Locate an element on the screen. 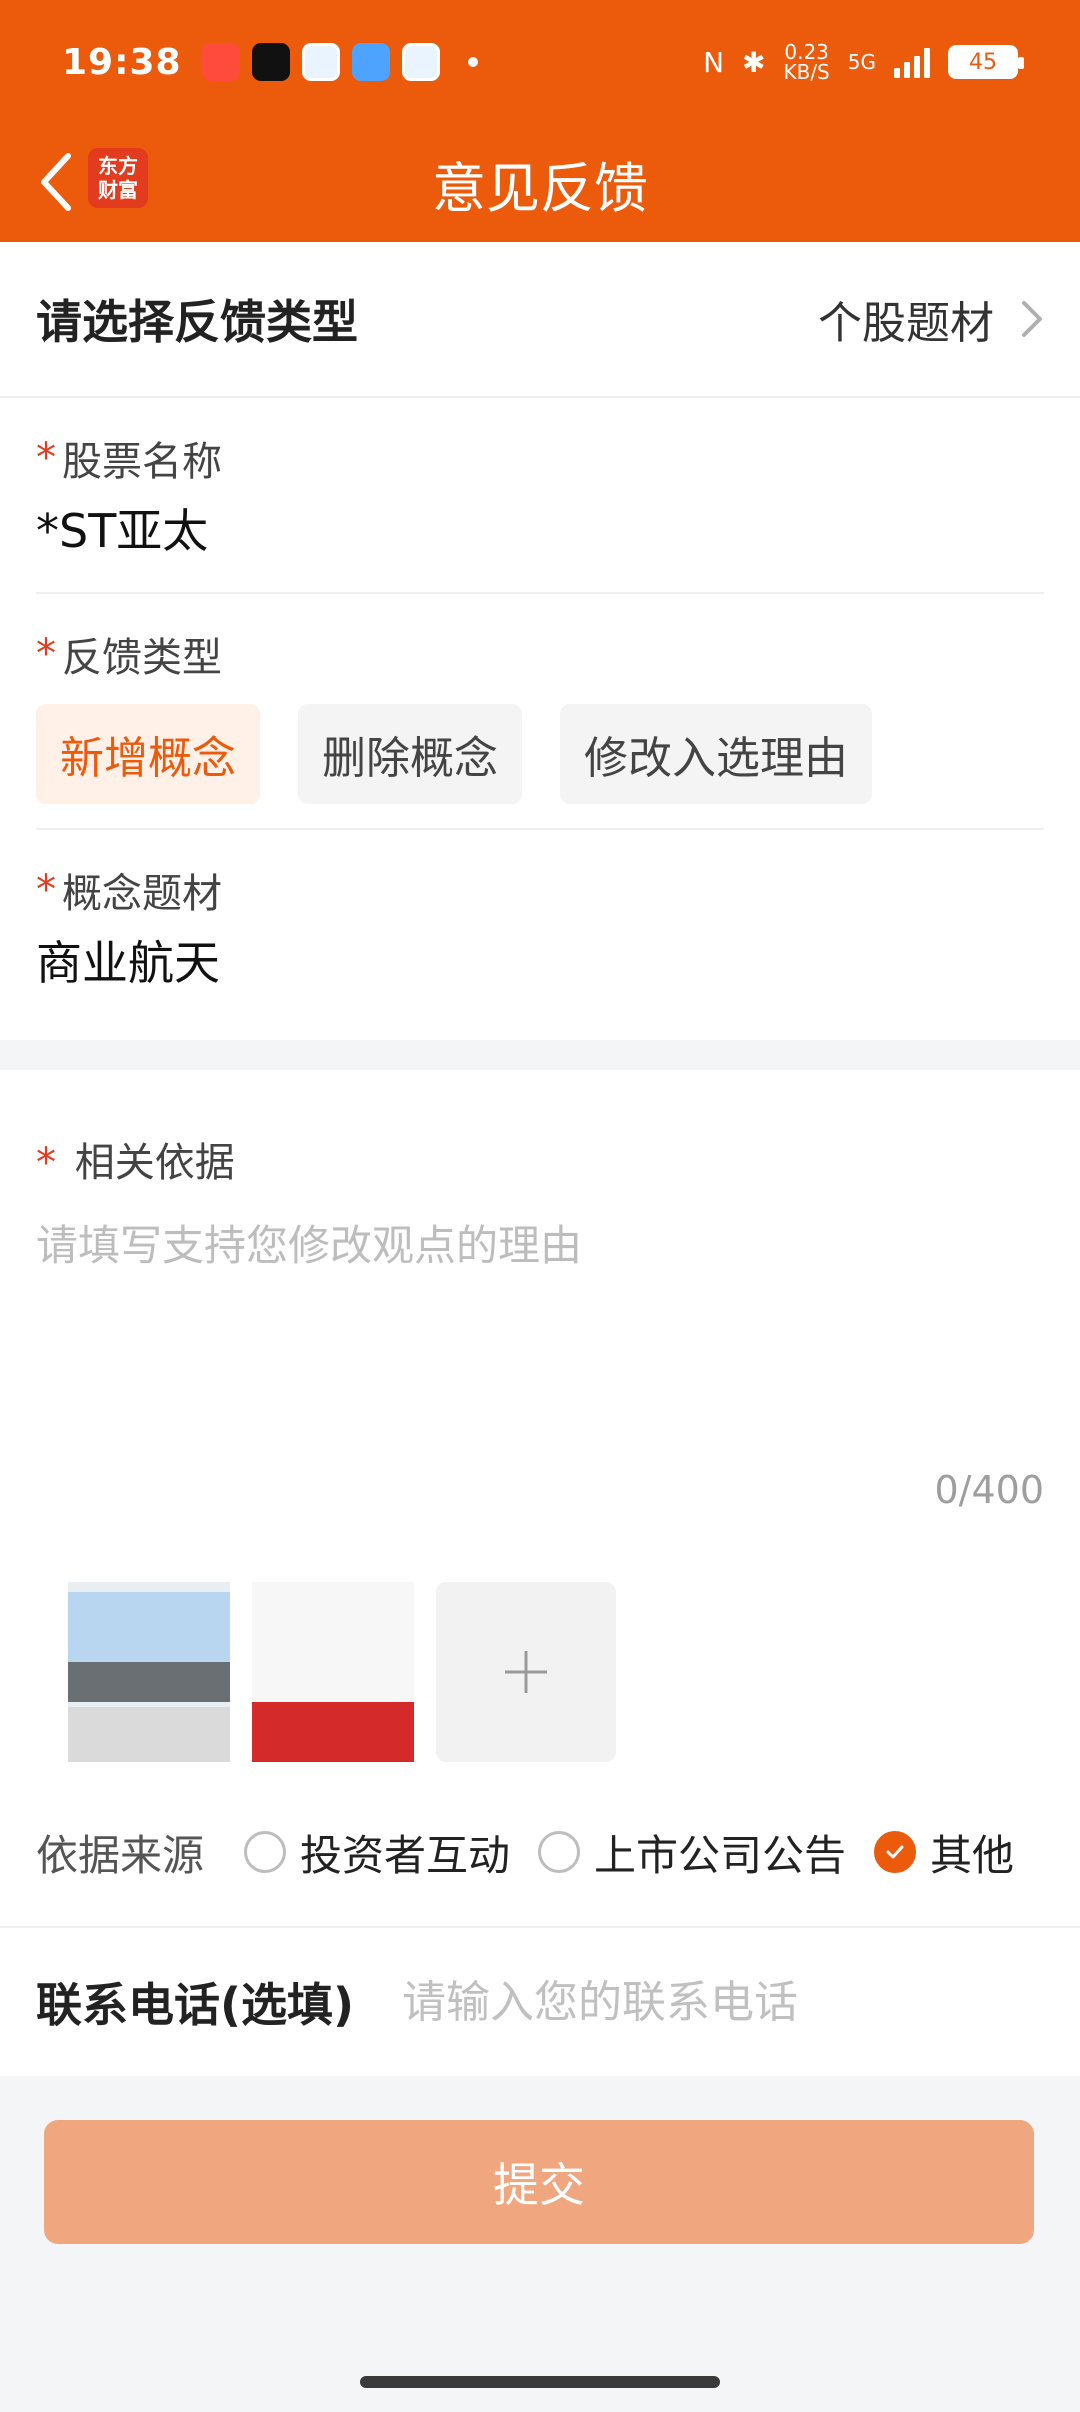  app-logo: 东方 财富 is located at coordinates (118, 178).